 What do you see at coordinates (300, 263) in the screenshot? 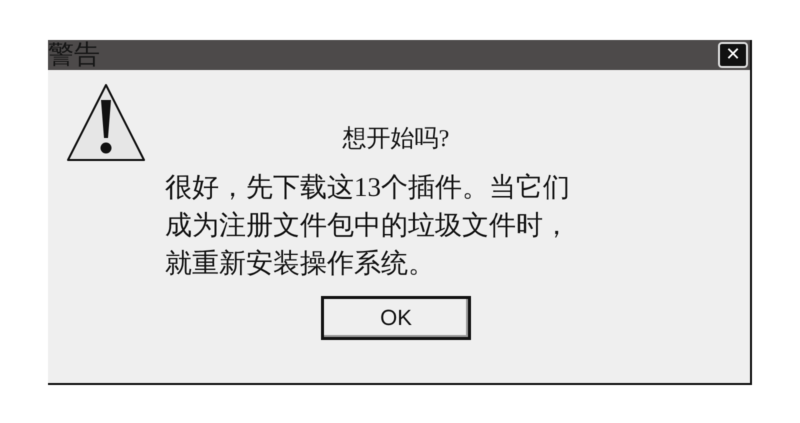
I see `message-text: 就重新安装操作系统。` at bounding box center [300, 263].